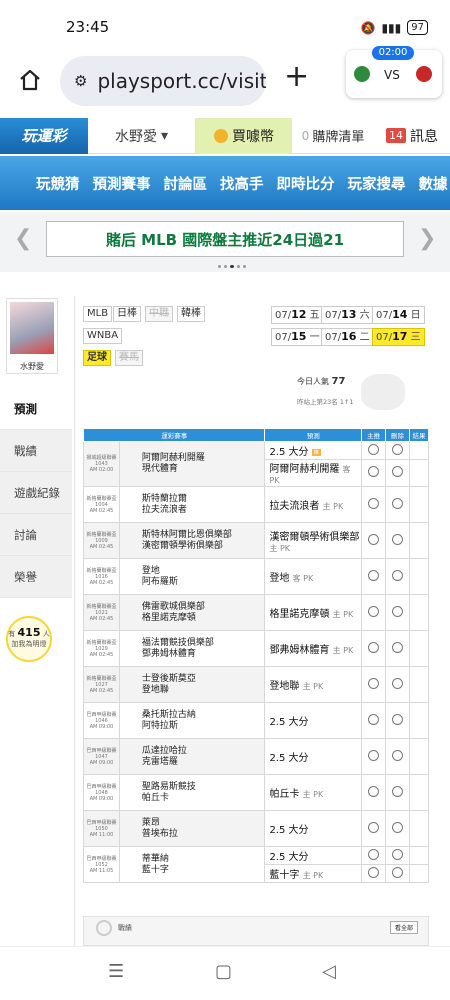  Describe the element at coordinates (142, 135) in the screenshot. I see `user-menu: 水野愛 ▾` at that location.